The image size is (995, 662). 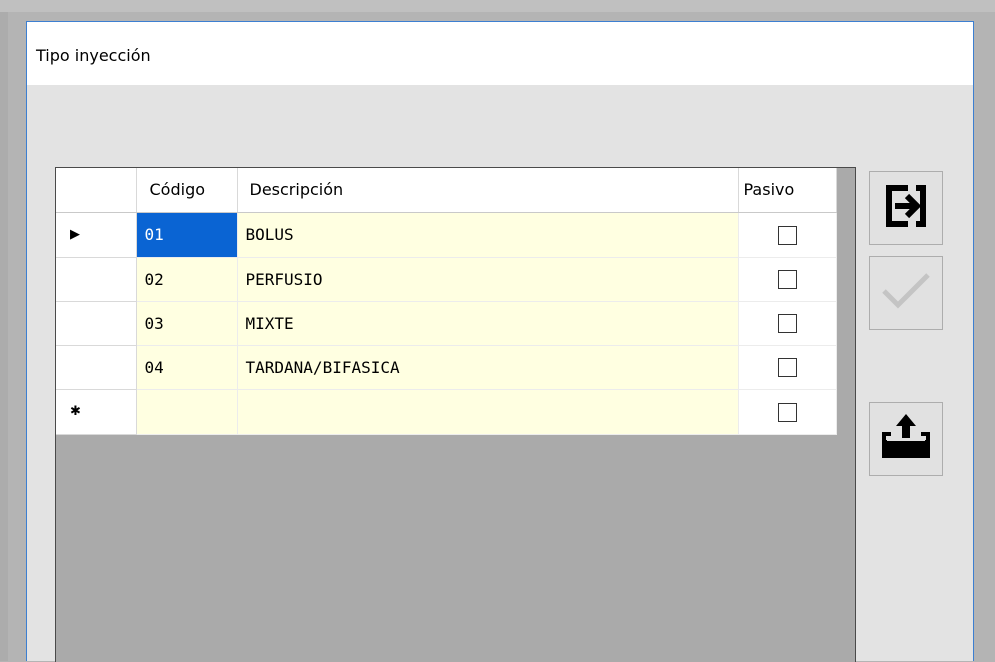 What do you see at coordinates (488, 279) in the screenshot?
I see `cell-descripcion: PERFUSIO` at bounding box center [488, 279].